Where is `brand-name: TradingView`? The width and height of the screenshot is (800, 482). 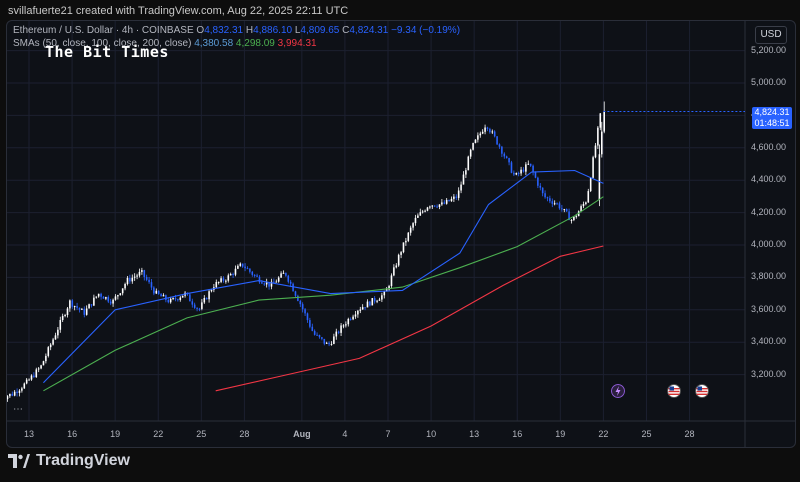 brand-name: TradingView is located at coordinates (83, 460).